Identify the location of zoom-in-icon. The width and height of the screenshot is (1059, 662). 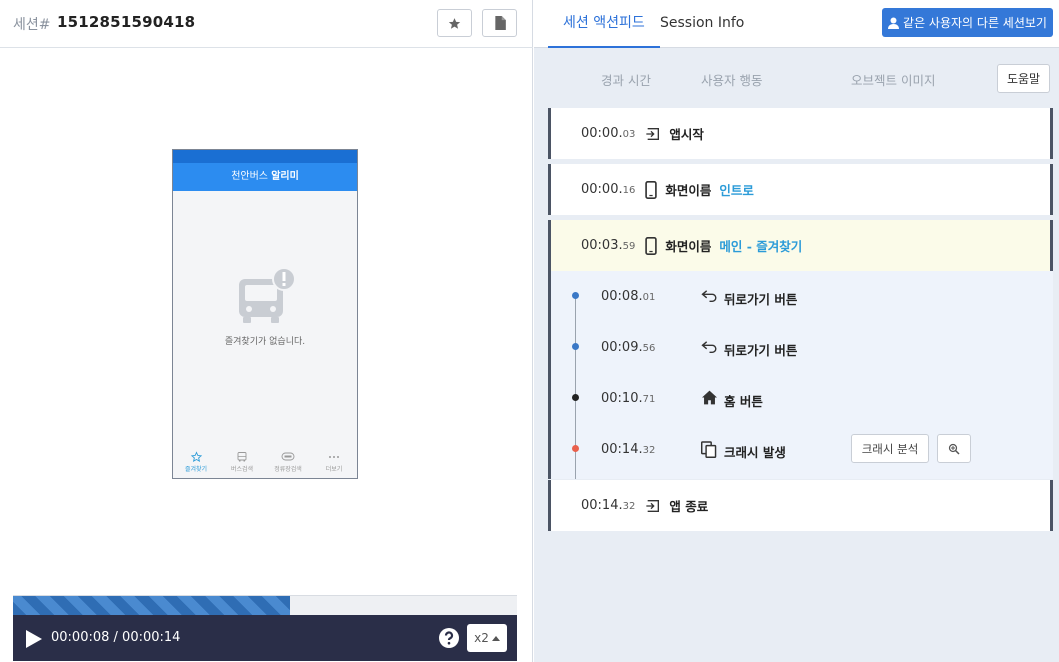
(954, 449).